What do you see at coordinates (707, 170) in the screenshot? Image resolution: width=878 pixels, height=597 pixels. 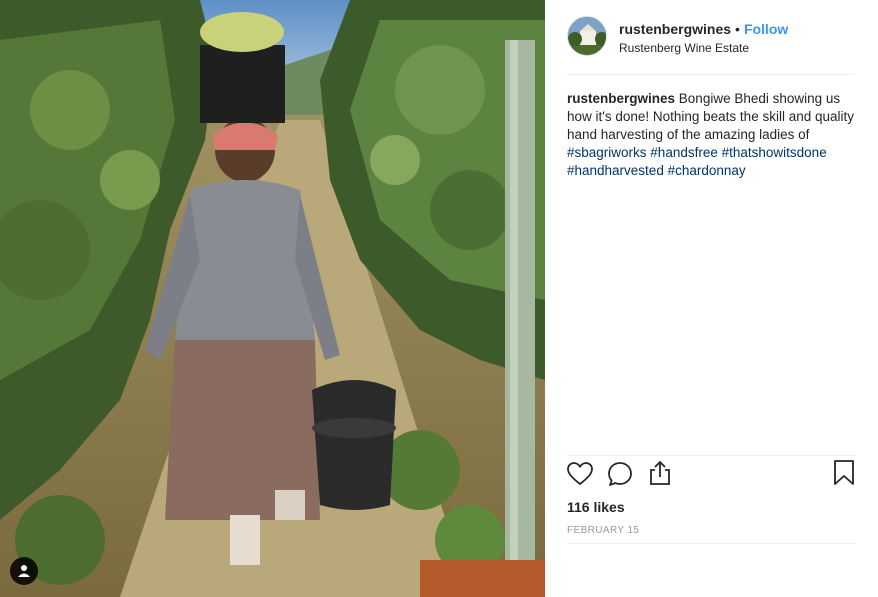 I see `hashtag-link: #chardonnay` at bounding box center [707, 170].